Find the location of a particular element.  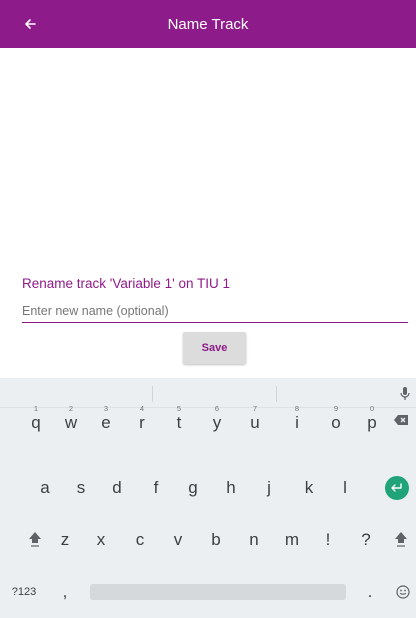

key-char: q is located at coordinates (36, 422).